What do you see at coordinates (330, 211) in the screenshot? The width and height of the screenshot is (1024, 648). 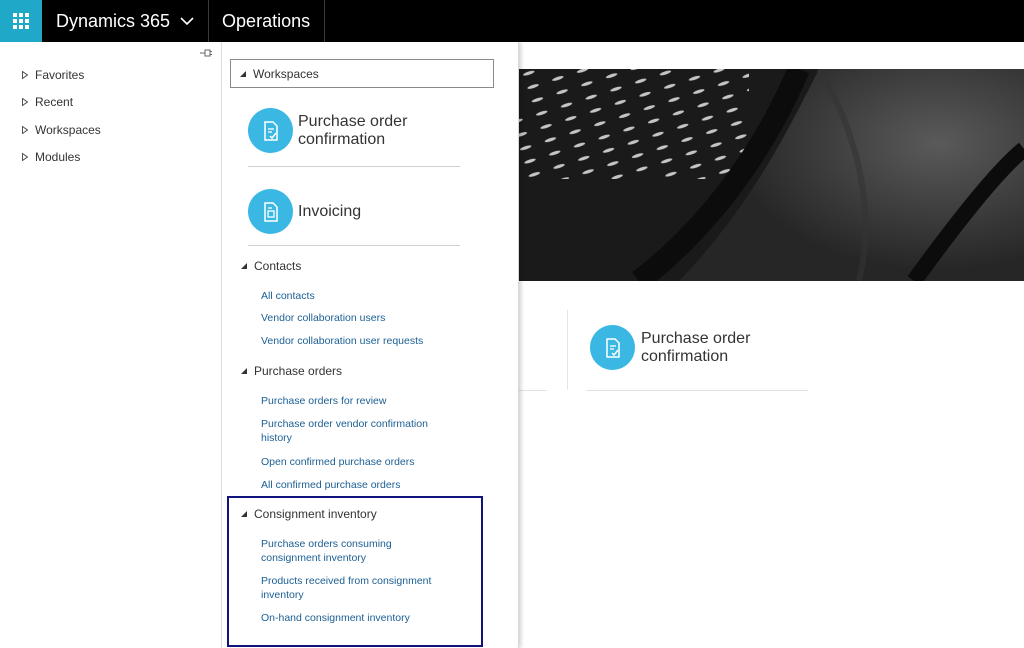 I see `tile-label: Invoicing` at bounding box center [330, 211].